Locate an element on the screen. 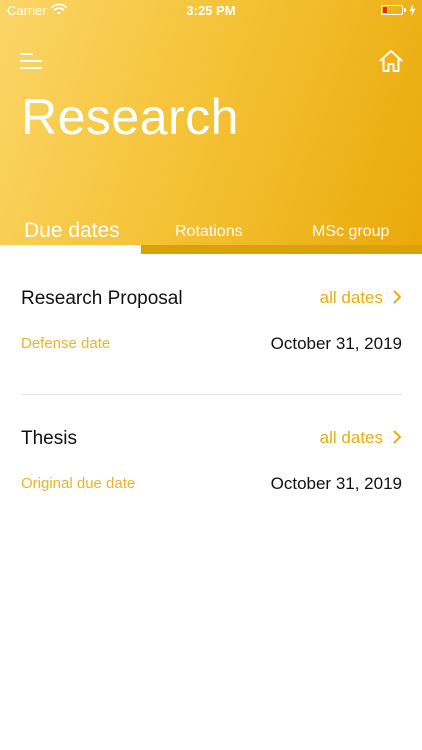 This screenshot has width=422, height=750. tab-msc-group: MSc group is located at coordinates (350, 232).